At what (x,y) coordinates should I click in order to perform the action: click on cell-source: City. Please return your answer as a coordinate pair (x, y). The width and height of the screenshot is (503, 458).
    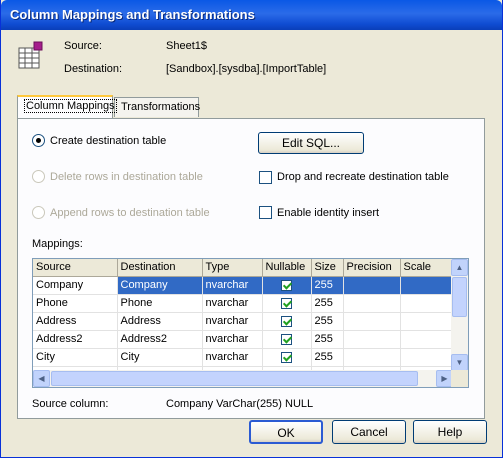
    Looking at the image, I should click on (75, 357).